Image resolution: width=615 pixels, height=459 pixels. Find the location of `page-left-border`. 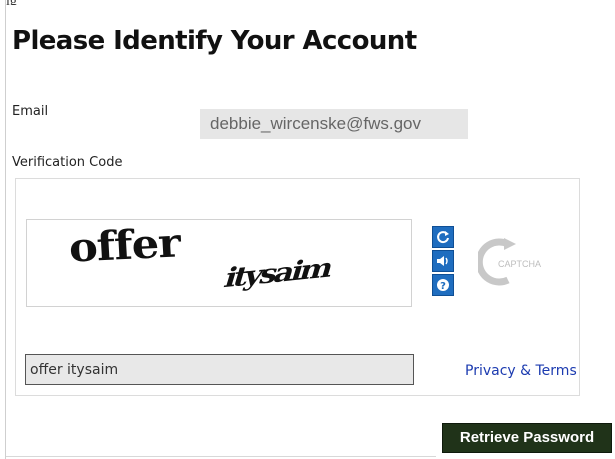

page-left-border is located at coordinates (5, 229).